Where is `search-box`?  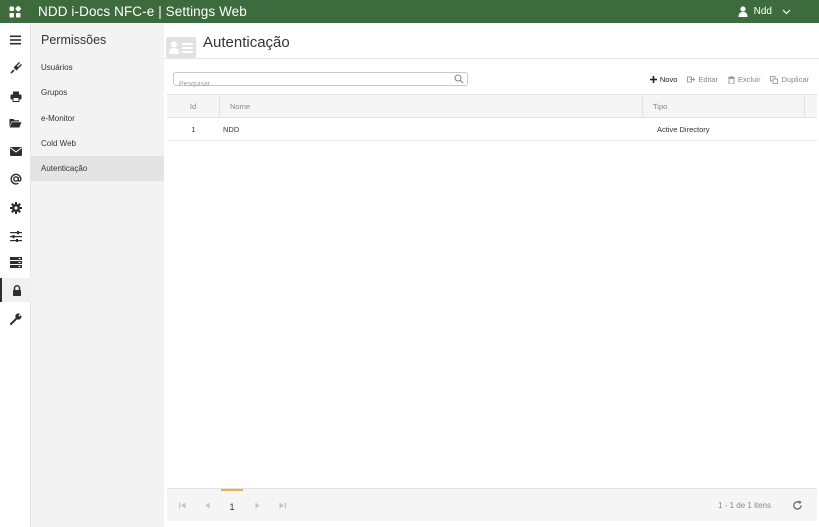
search-box is located at coordinates (320, 81).